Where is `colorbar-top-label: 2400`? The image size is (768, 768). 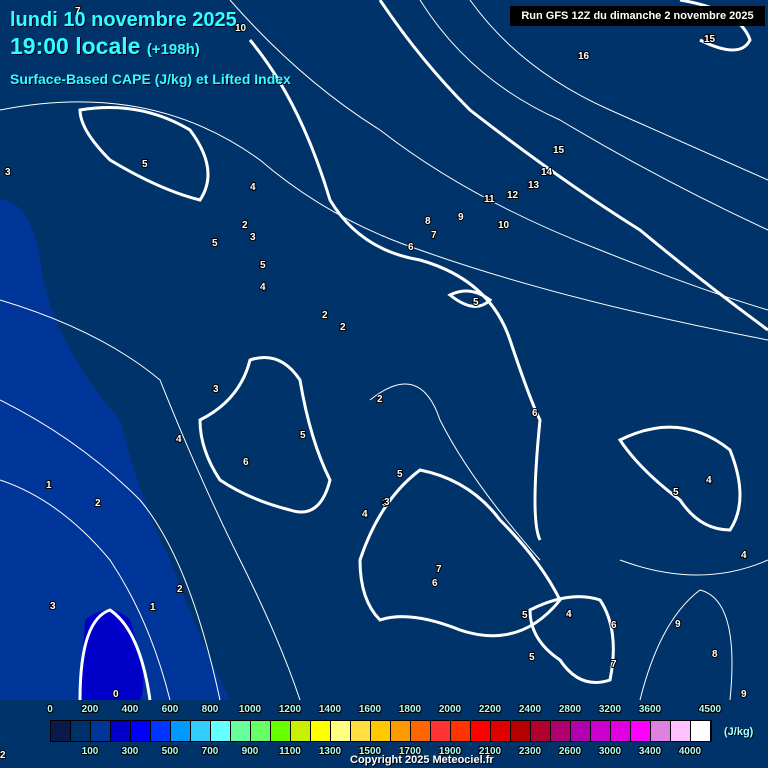
colorbar-top-label: 2400 is located at coordinates (530, 709).